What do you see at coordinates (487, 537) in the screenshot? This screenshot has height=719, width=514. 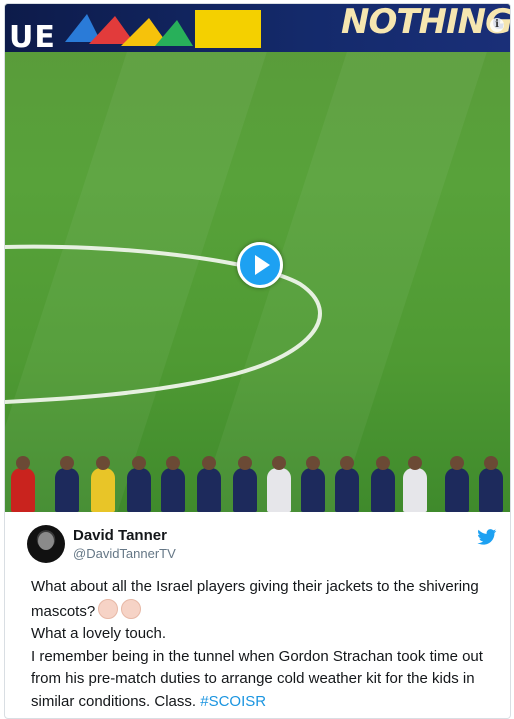 I see `twitter-bird-icon` at bounding box center [487, 537].